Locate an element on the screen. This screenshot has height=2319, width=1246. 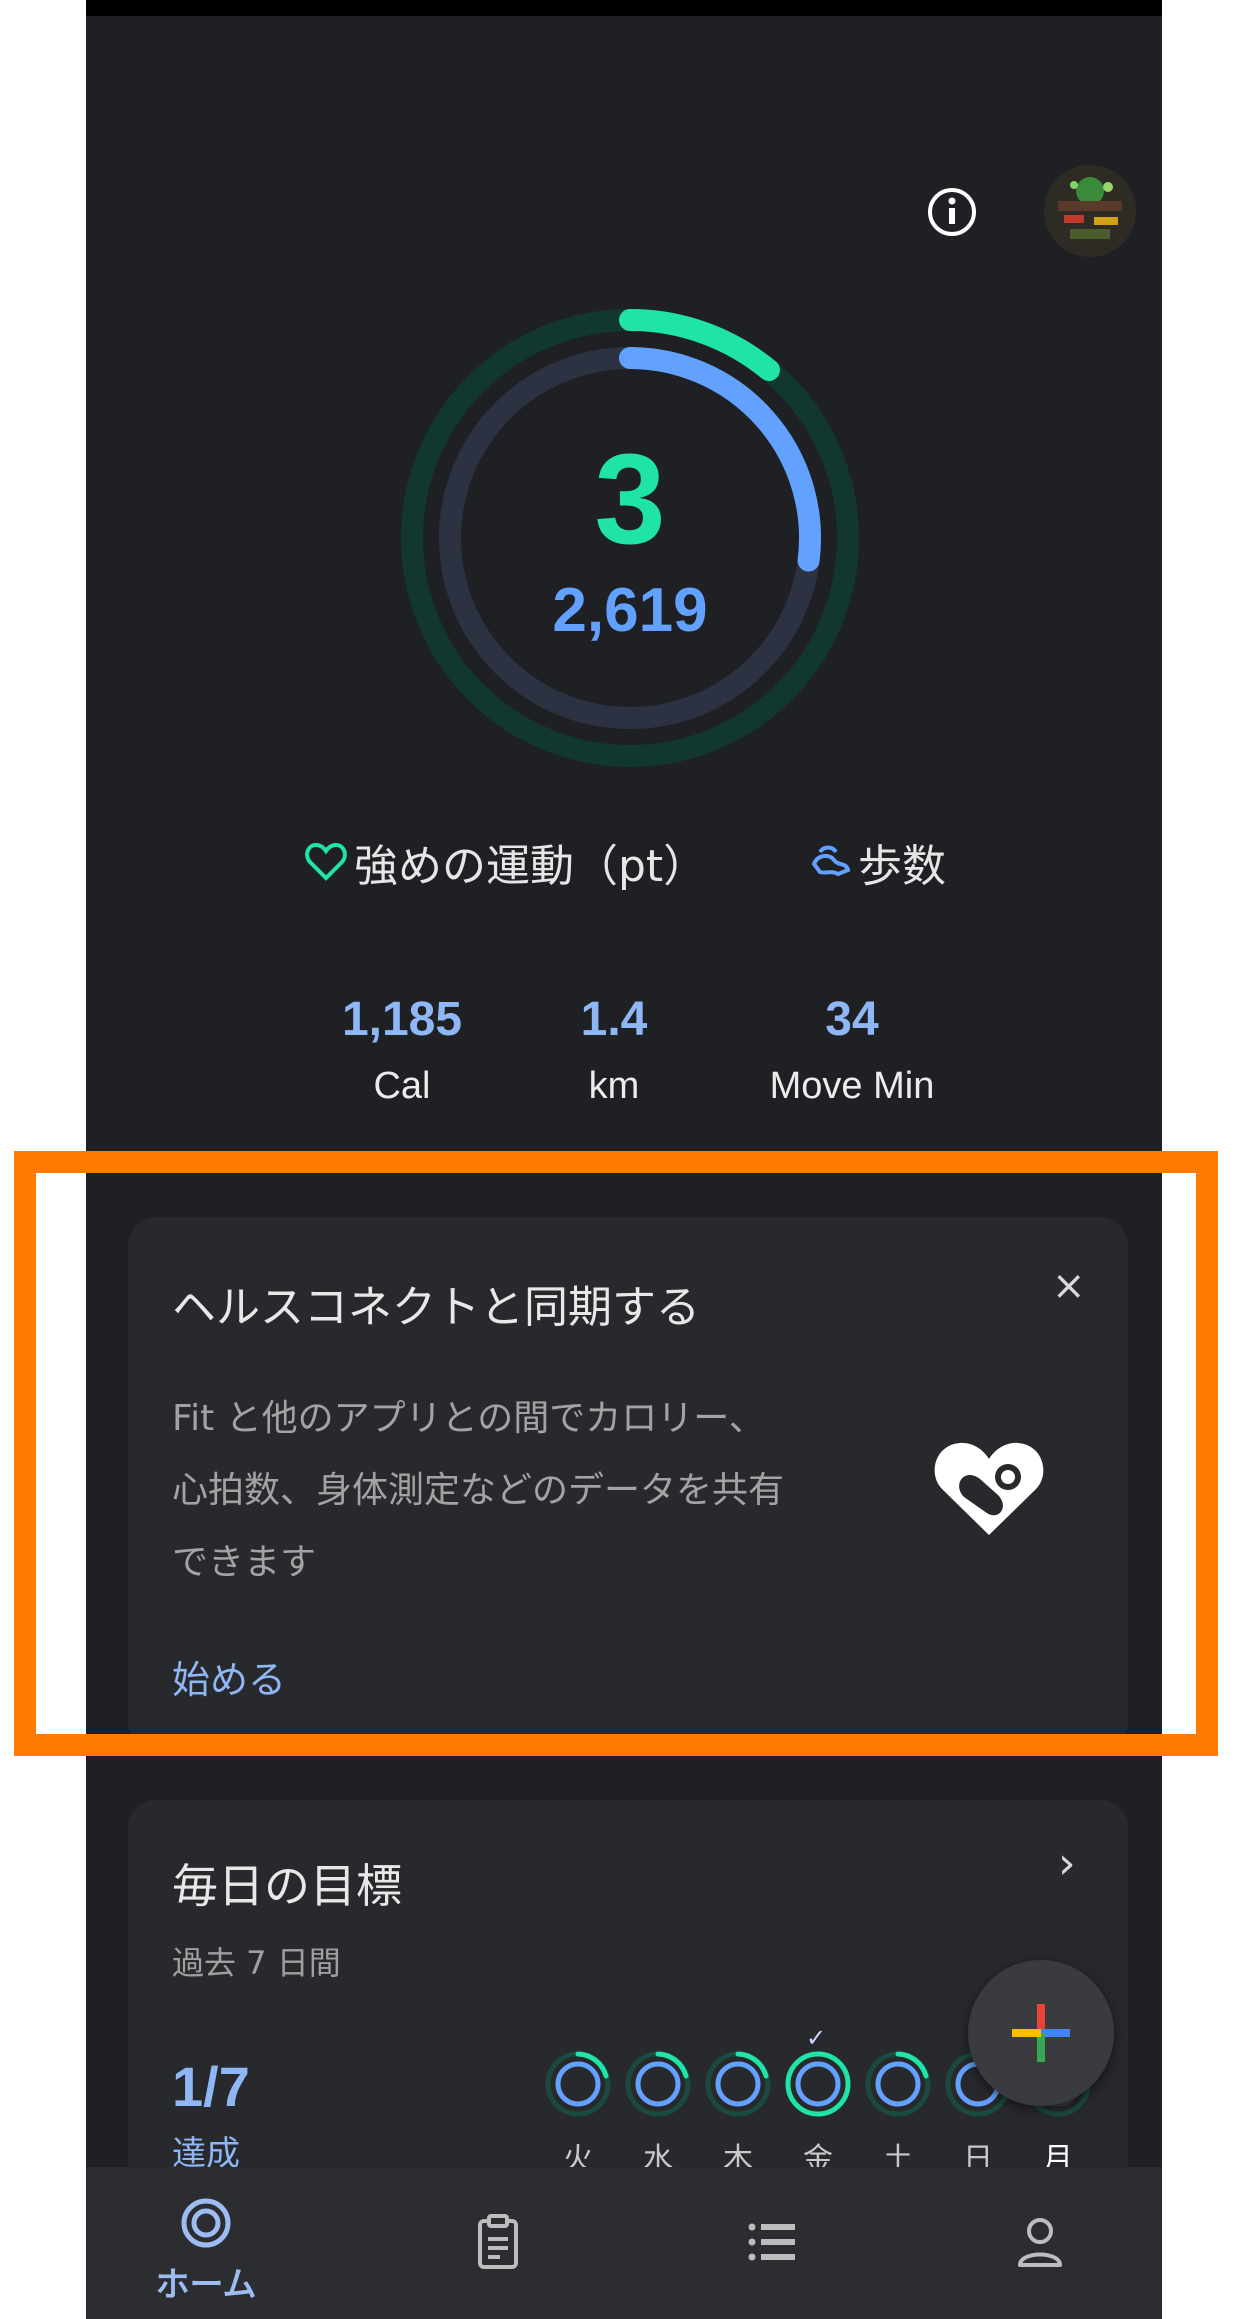
bottom-navigation: ホーム is located at coordinates (624, 2243).